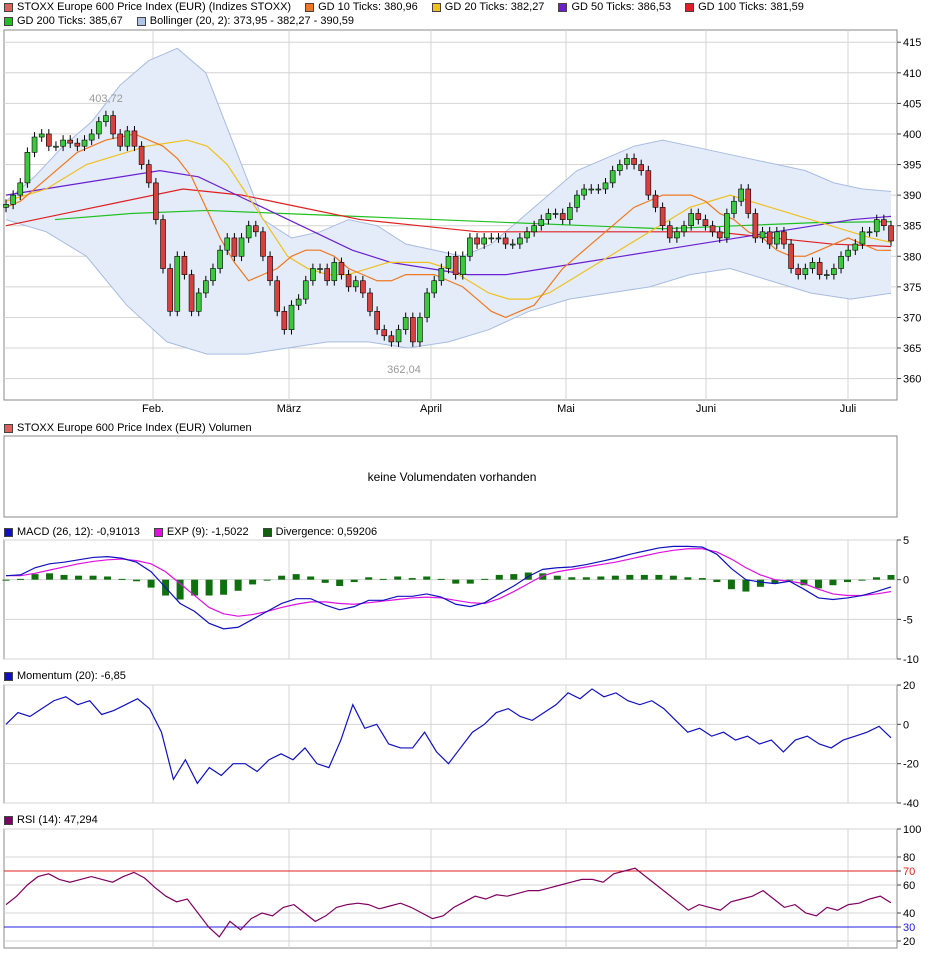 The image size is (940, 958). Describe the element at coordinates (909, 858) in the screenshot. I see `y-tick-label: 80` at that location.